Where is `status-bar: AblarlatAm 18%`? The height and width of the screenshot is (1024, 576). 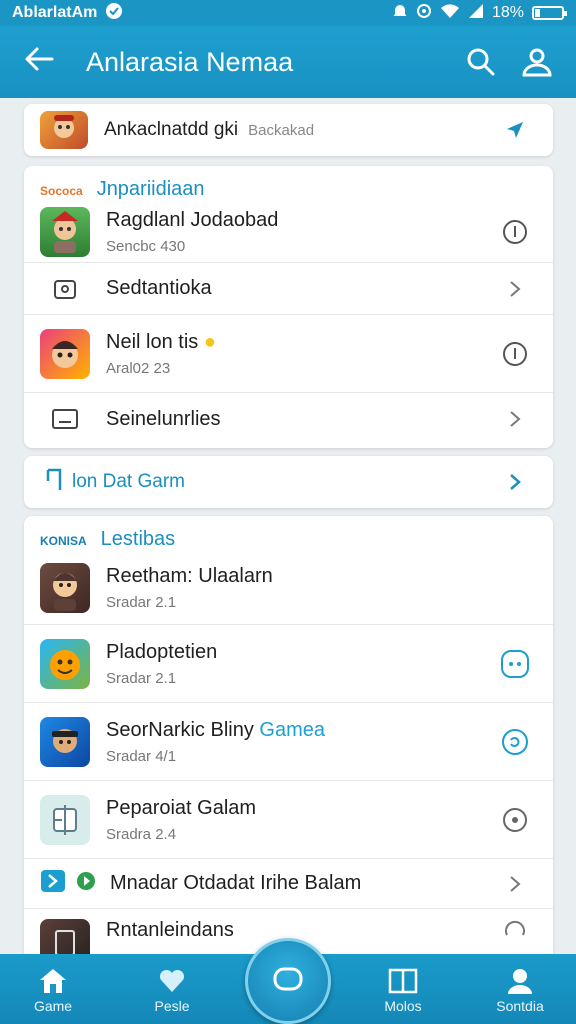 status-bar: AblarlatAm 18% is located at coordinates (288, 13).